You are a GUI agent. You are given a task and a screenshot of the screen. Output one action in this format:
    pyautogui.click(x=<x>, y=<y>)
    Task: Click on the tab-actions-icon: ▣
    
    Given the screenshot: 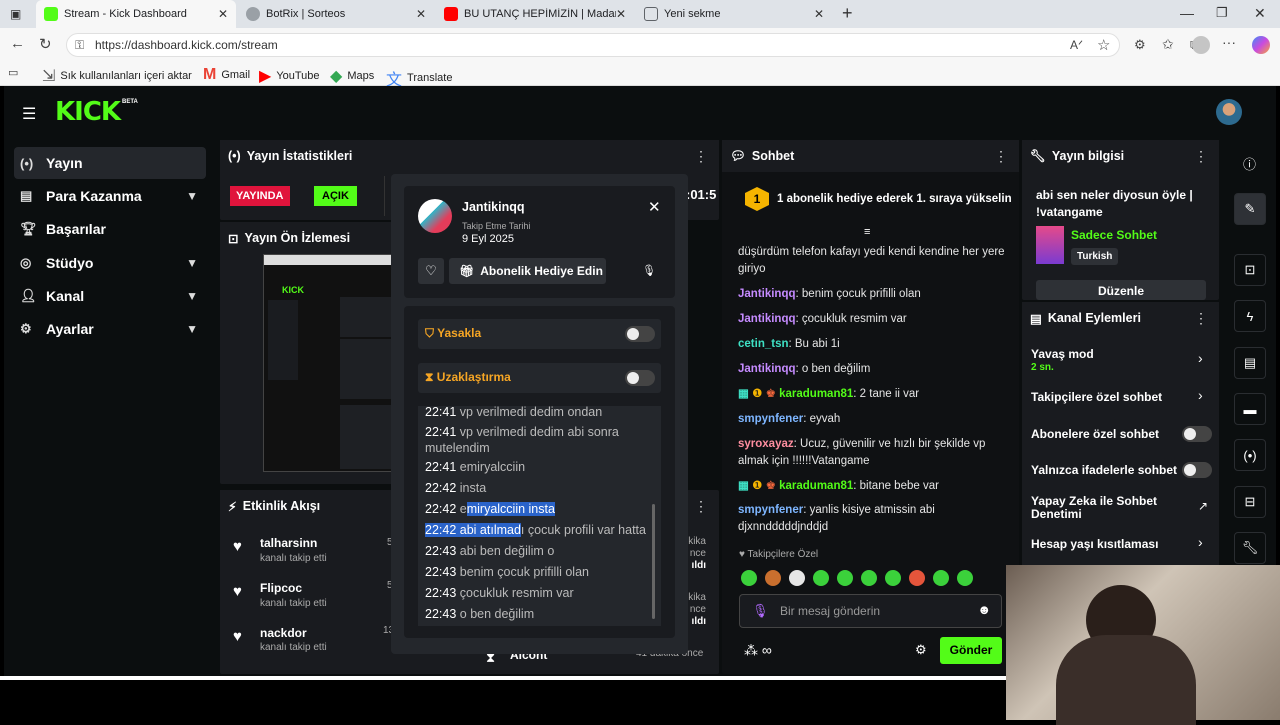 What is the action you would take?
    pyautogui.click(x=15, y=14)
    